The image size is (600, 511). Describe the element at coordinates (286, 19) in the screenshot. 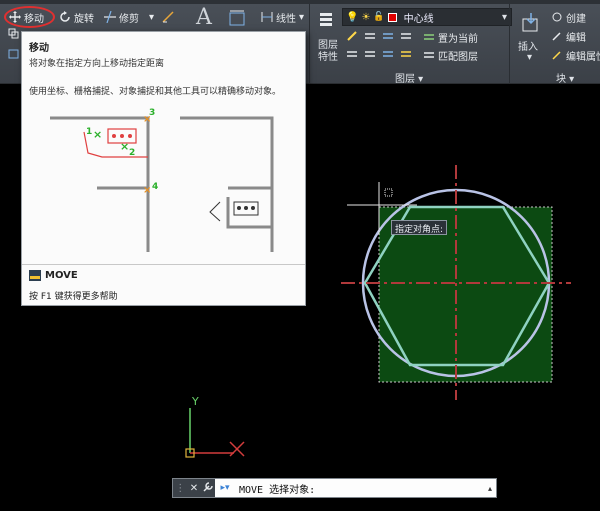

I see `linetype-label: 线性` at that location.